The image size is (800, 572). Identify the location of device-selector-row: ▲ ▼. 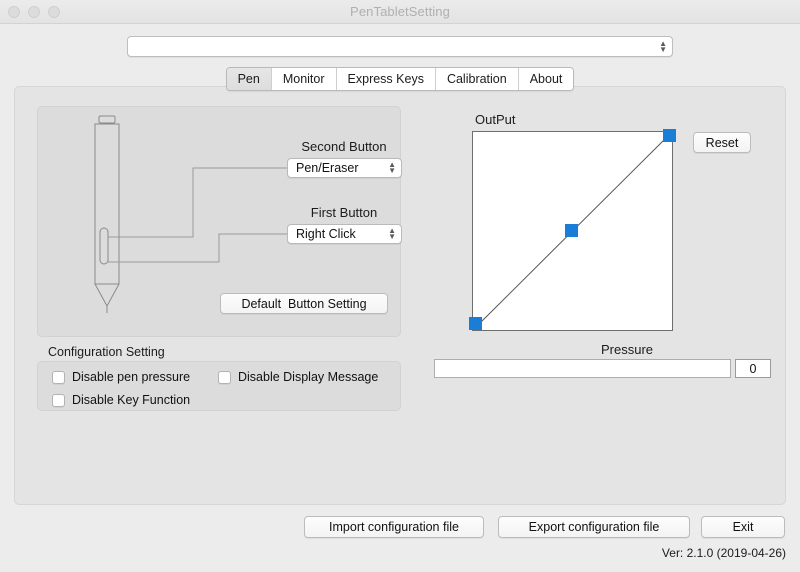
(400, 40).